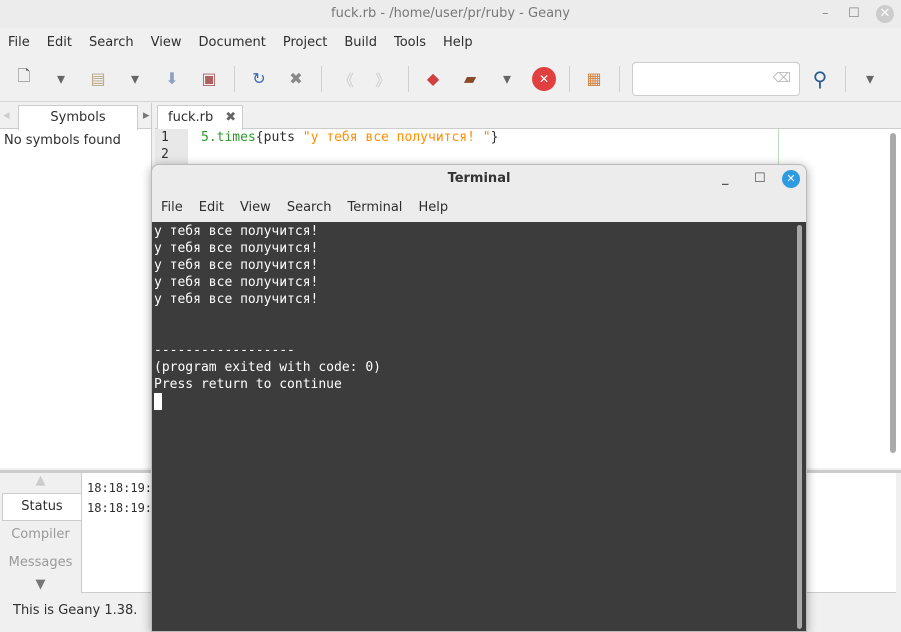 The width and height of the screenshot is (901, 632). I want to click on reload-icon: ↻, so click(259, 79).